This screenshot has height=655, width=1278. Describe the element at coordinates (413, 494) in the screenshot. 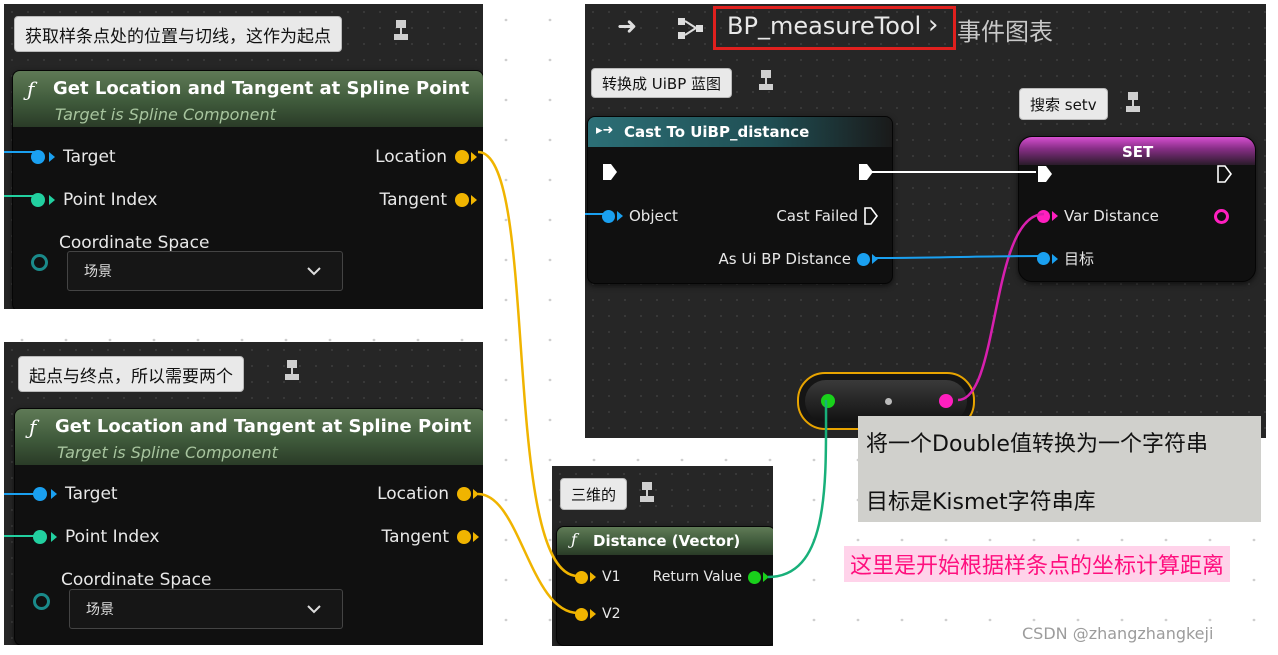

I see `pin-label: Location` at that location.